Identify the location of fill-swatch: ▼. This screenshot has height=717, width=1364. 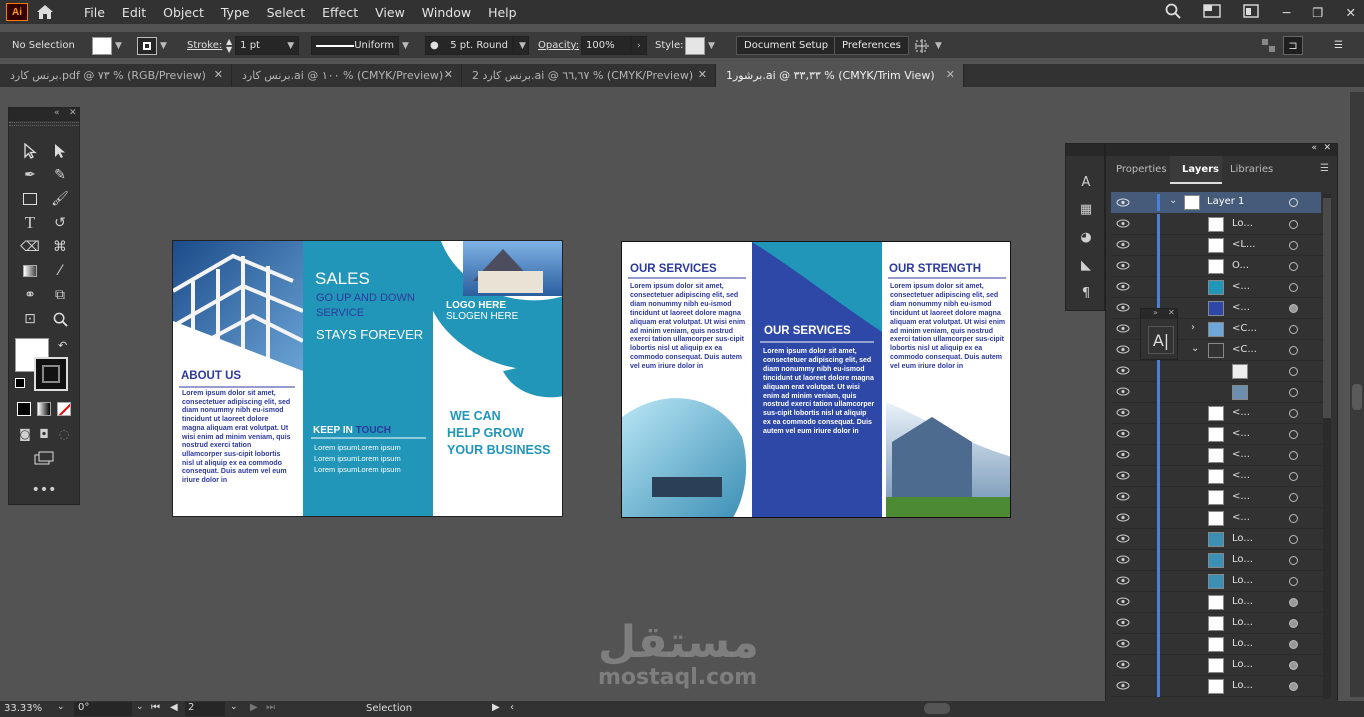
(107, 45).